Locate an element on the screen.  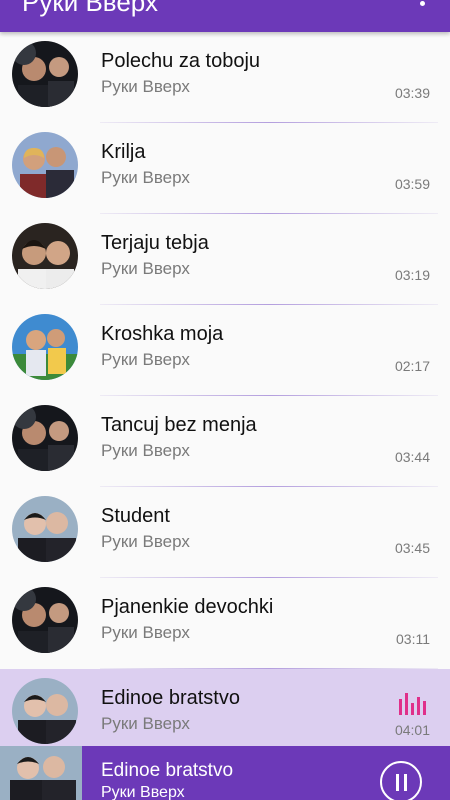
more-vert-icon is located at coordinates (422, 3).